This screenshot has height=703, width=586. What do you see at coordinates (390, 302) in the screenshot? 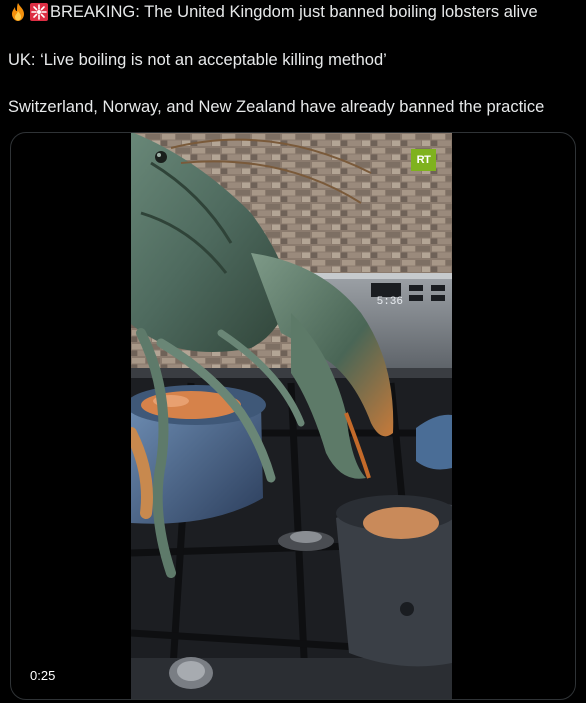
I see `stove-clock-readout: 5:36` at bounding box center [390, 302].